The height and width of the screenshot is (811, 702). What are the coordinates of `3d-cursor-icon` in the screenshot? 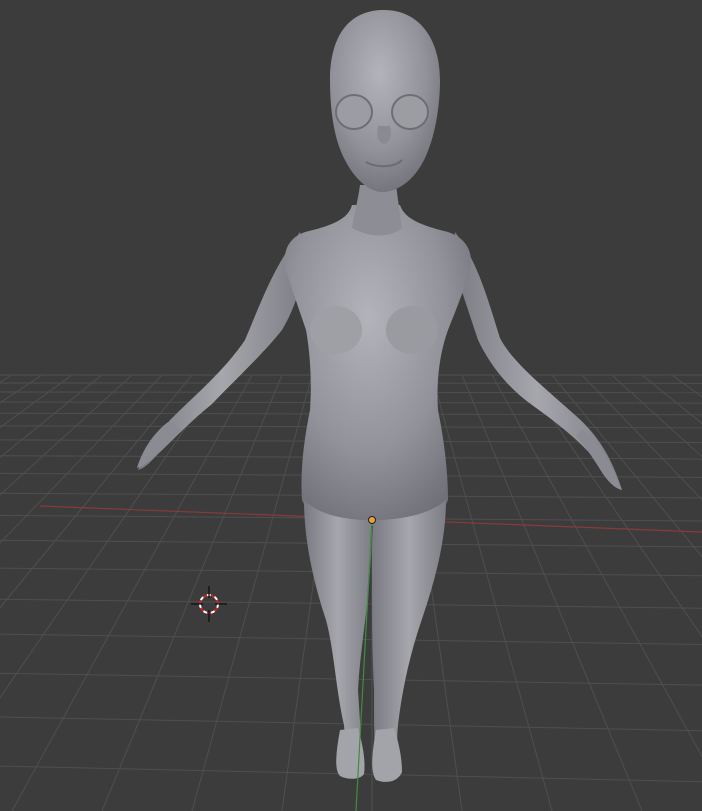 It's located at (209, 604).